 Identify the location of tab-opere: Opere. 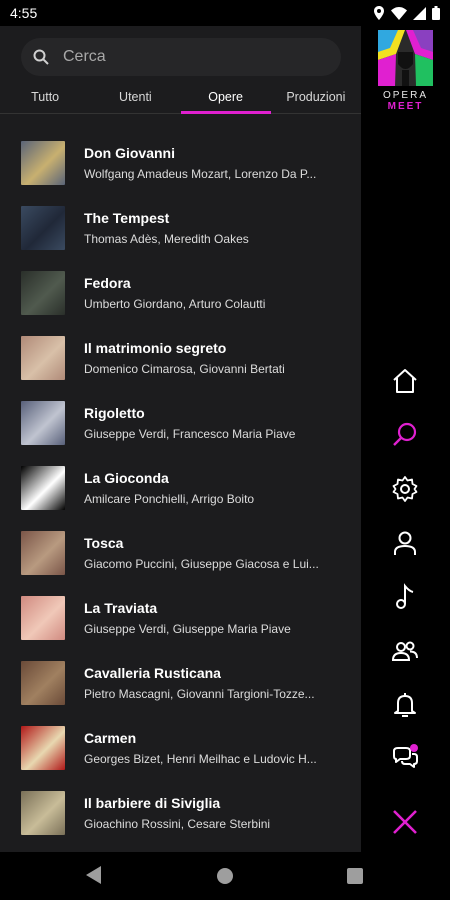
(226, 98).